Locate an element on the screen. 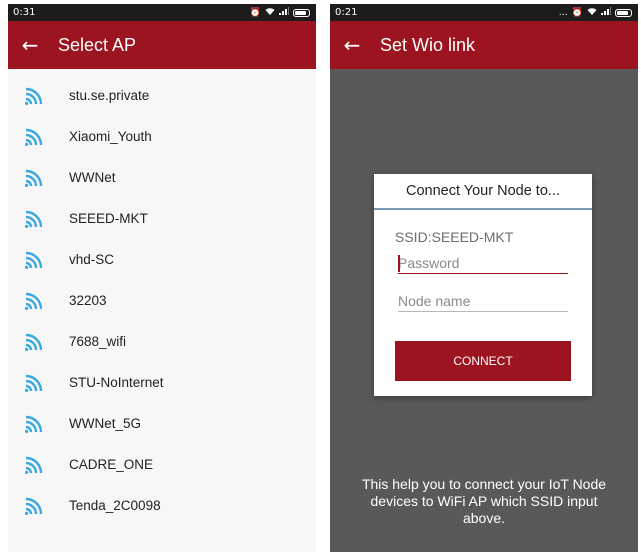 This screenshot has width=641, height=556. ap-name: vhd-SC is located at coordinates (92, 259).